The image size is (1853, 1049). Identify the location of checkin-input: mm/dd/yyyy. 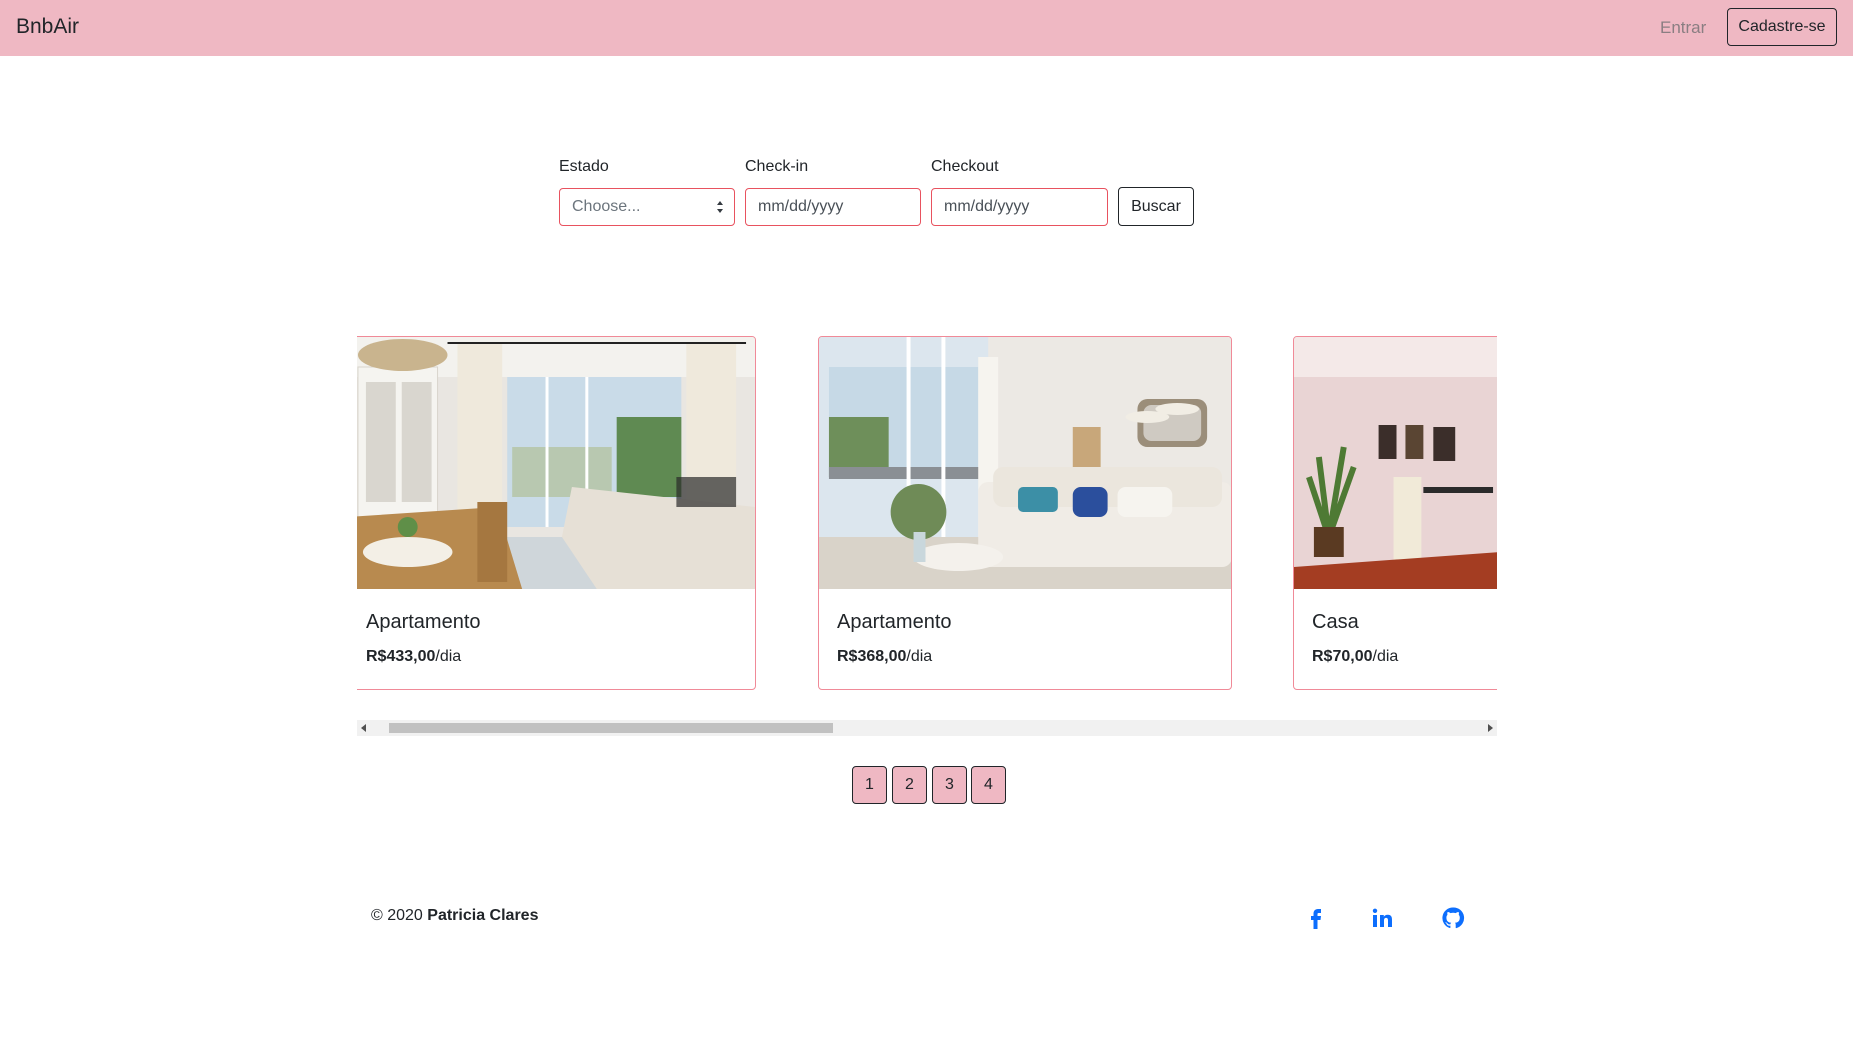
(833, 207).